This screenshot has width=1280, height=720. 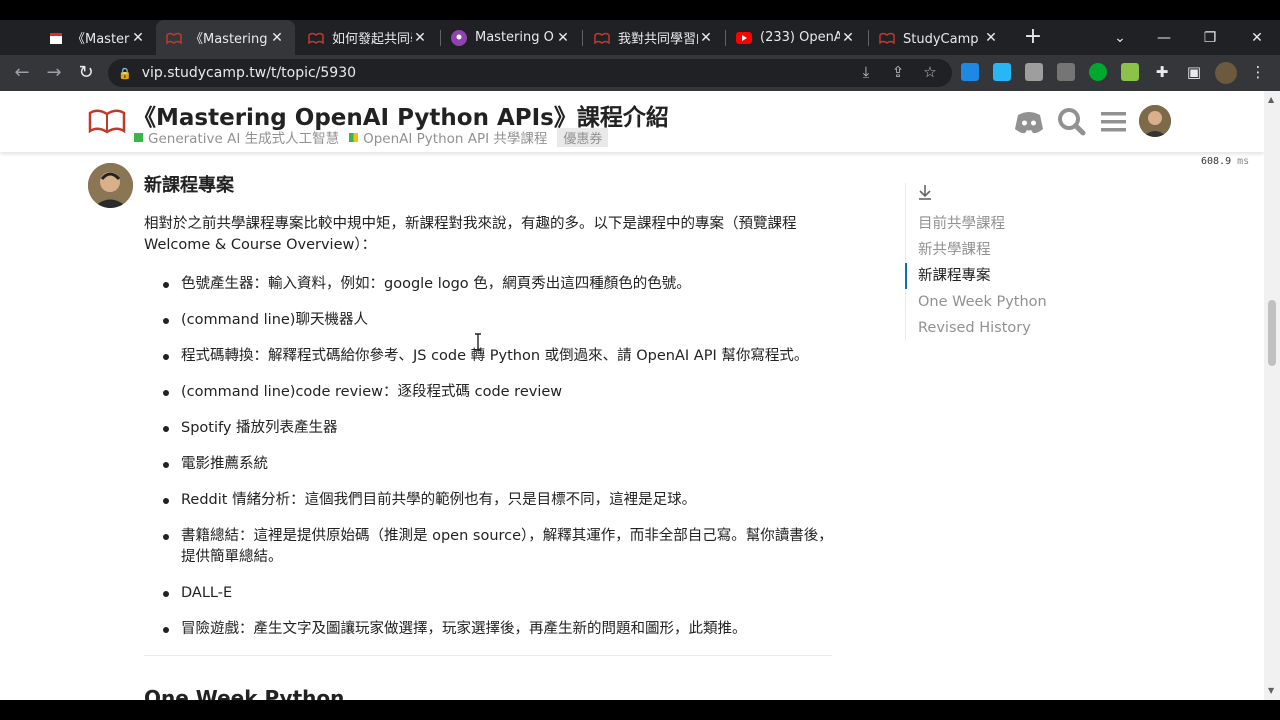 I want to click on new-tab-button: +, so click(x=1033, y=38).